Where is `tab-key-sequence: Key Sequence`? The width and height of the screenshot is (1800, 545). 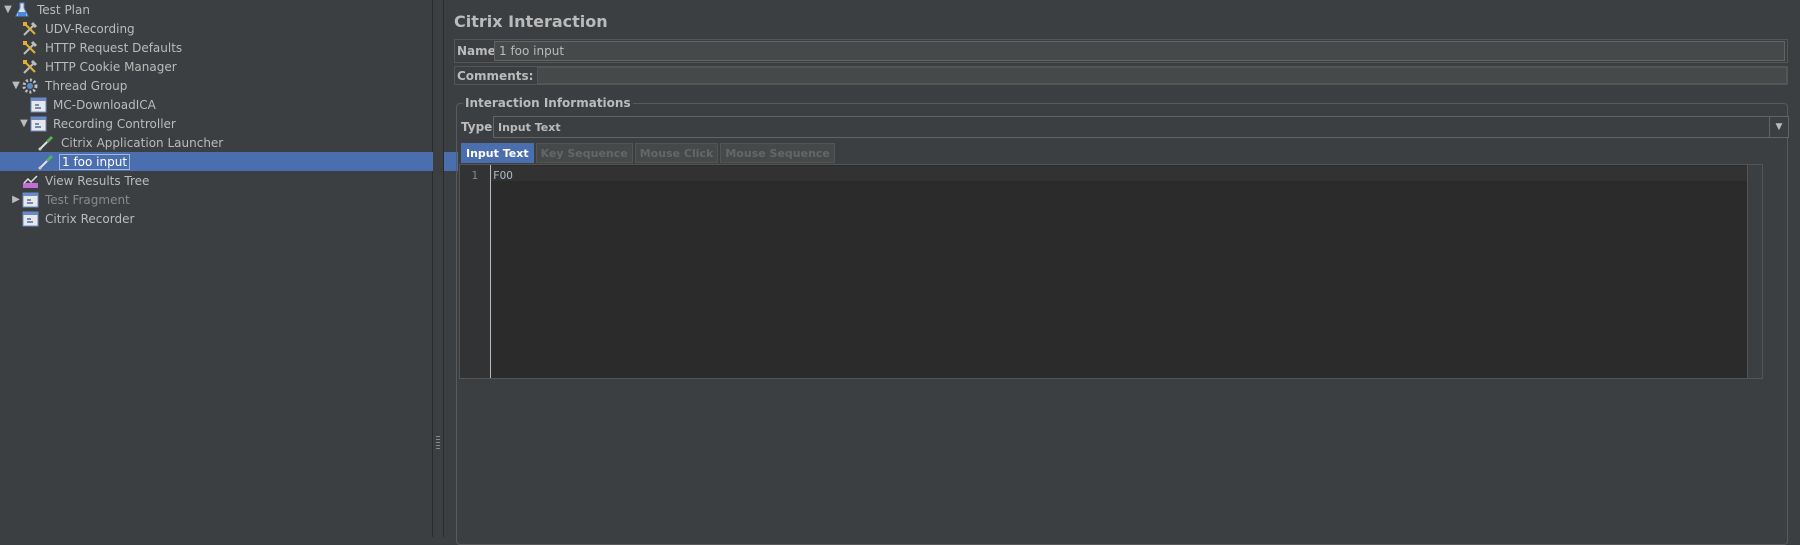
tab-key-sequence: Key Sequence is located at coordinates (584, 153).